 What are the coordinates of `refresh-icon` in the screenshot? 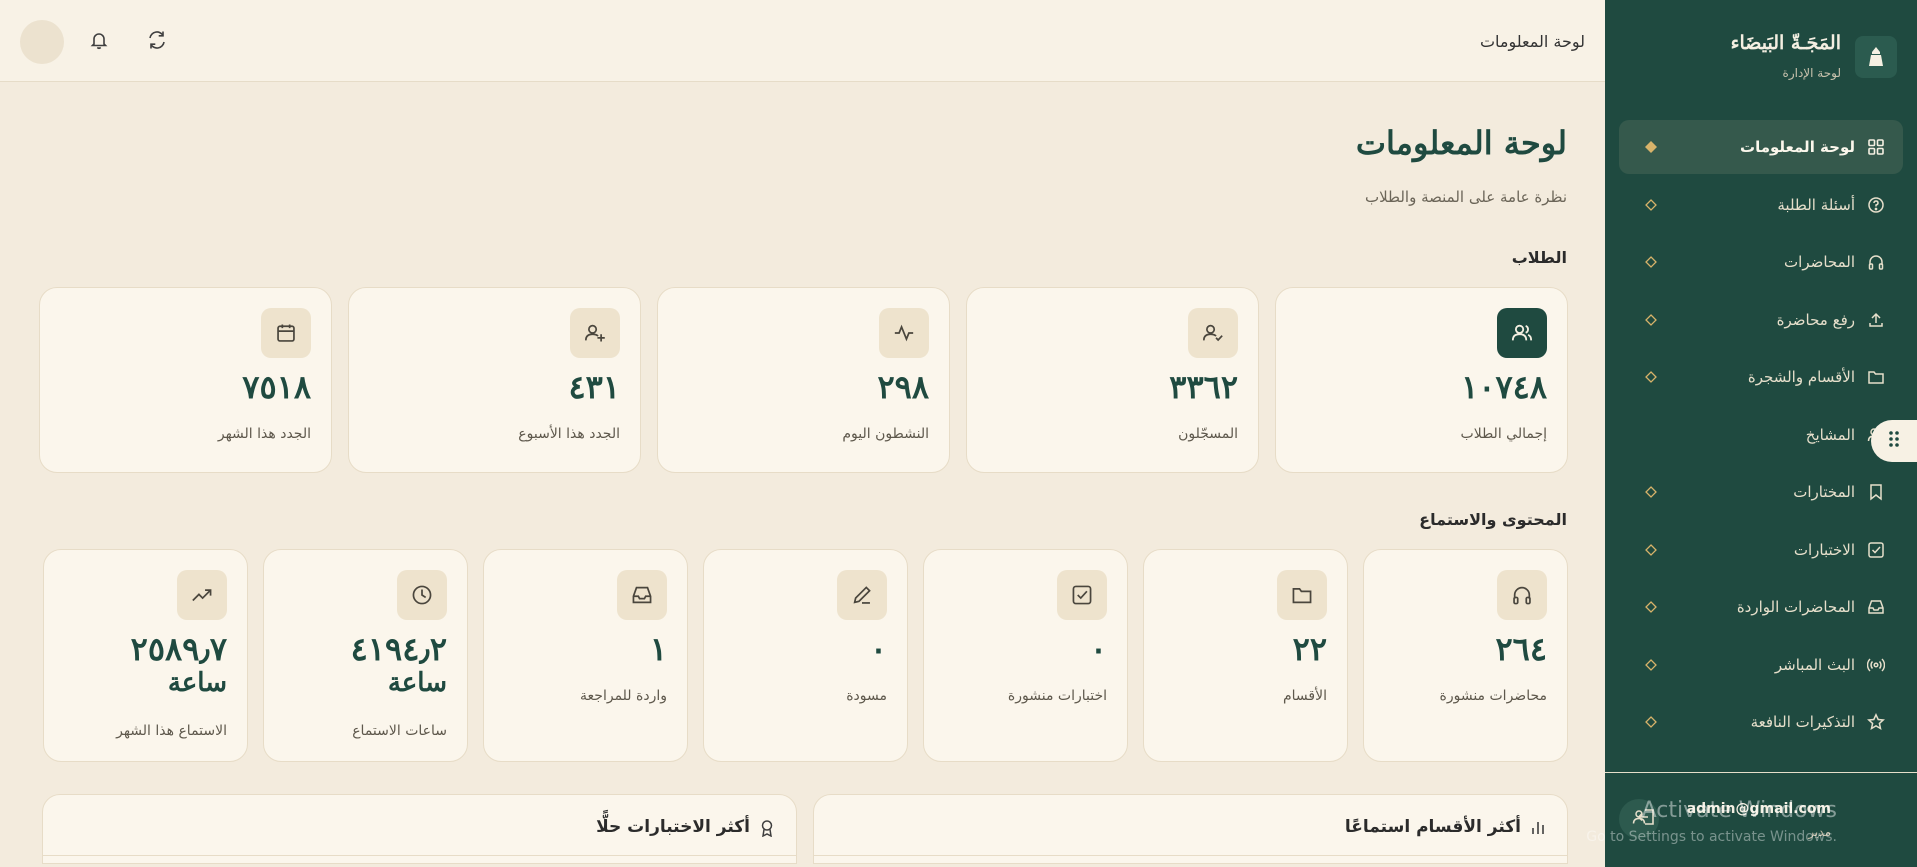 It's located at (157, 42).